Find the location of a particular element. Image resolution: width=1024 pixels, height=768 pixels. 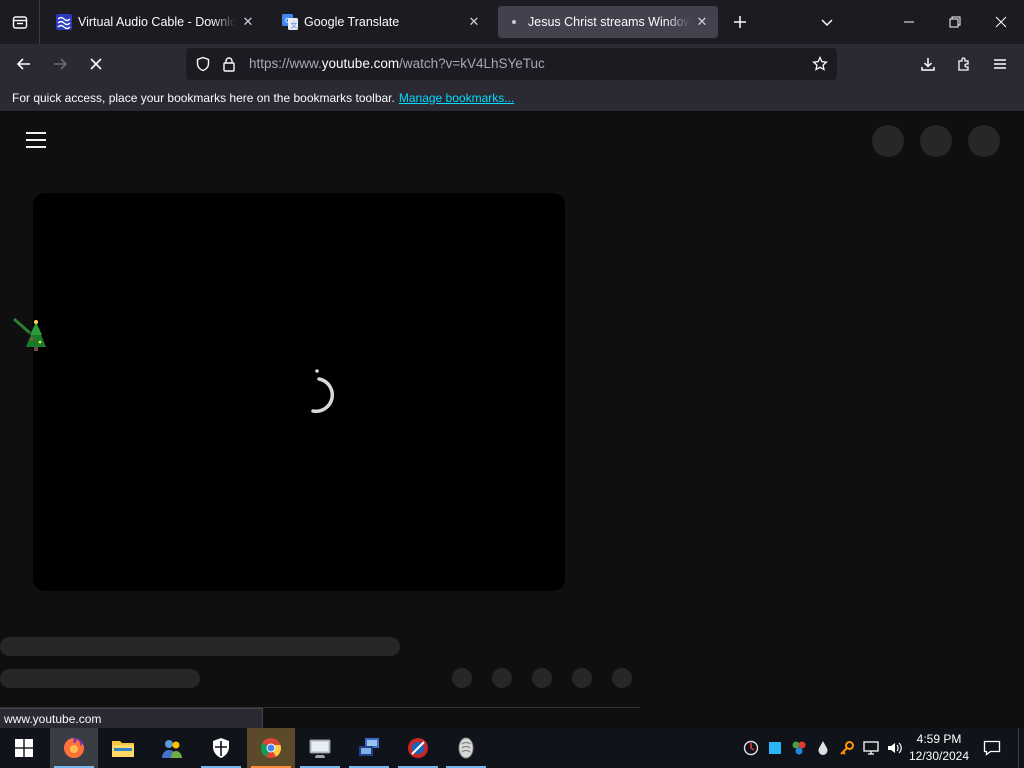

remote-desktop-icon is located at coordinates (369, 747).